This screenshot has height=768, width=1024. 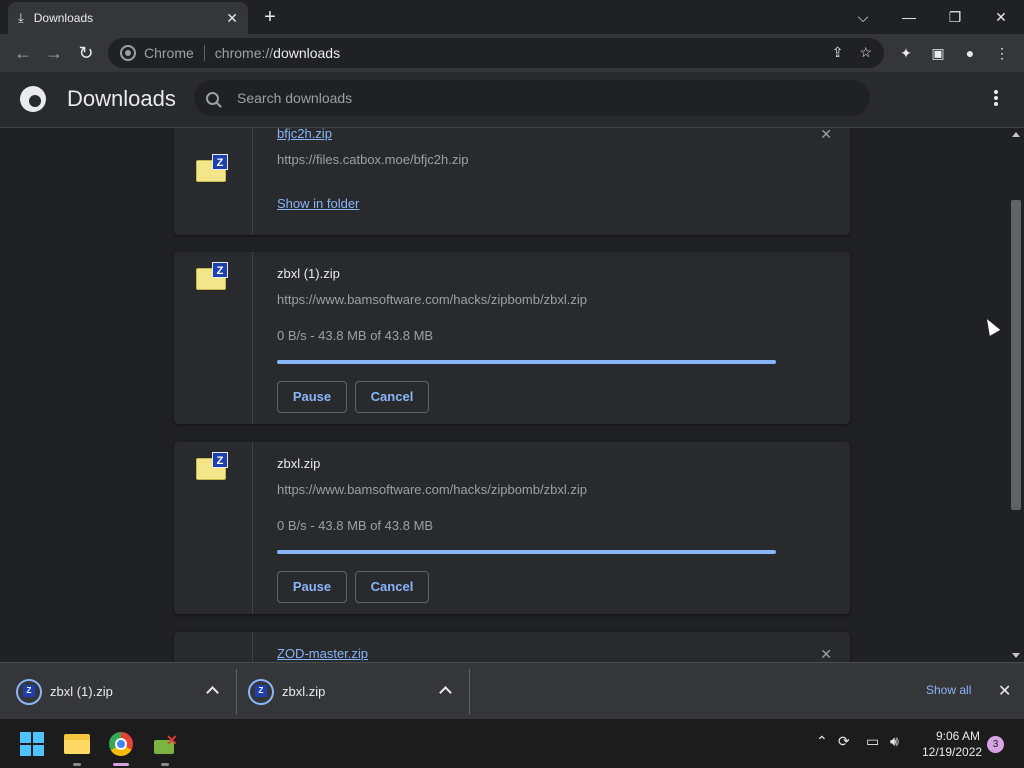 I want to click on sync-icon: ⟳, so click(x=844, y=741).